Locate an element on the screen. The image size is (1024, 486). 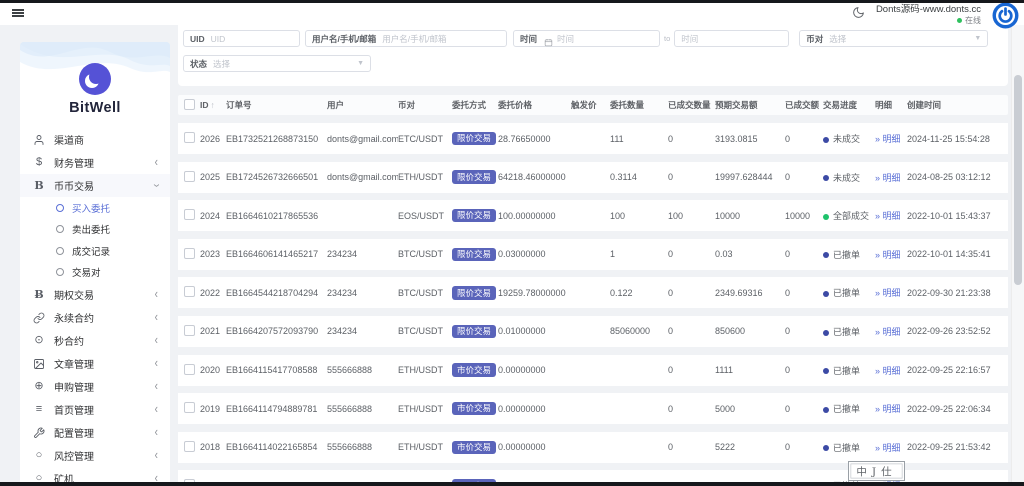
user-filter-input is located at coordinates (441, 38).